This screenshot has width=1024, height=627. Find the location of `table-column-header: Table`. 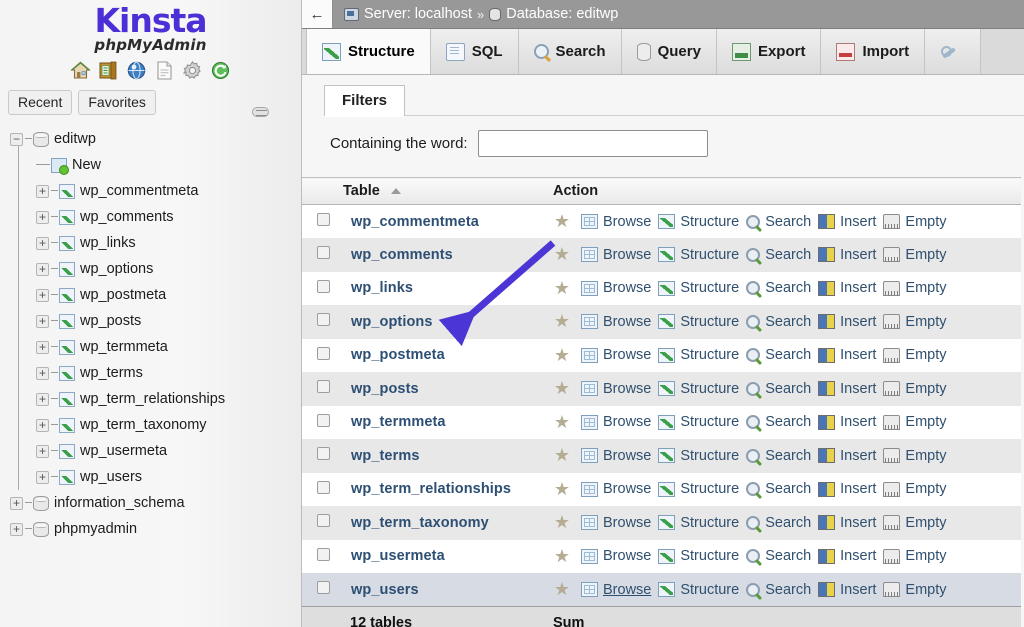

table-column-header: Table is located at coordinates (447, 191).